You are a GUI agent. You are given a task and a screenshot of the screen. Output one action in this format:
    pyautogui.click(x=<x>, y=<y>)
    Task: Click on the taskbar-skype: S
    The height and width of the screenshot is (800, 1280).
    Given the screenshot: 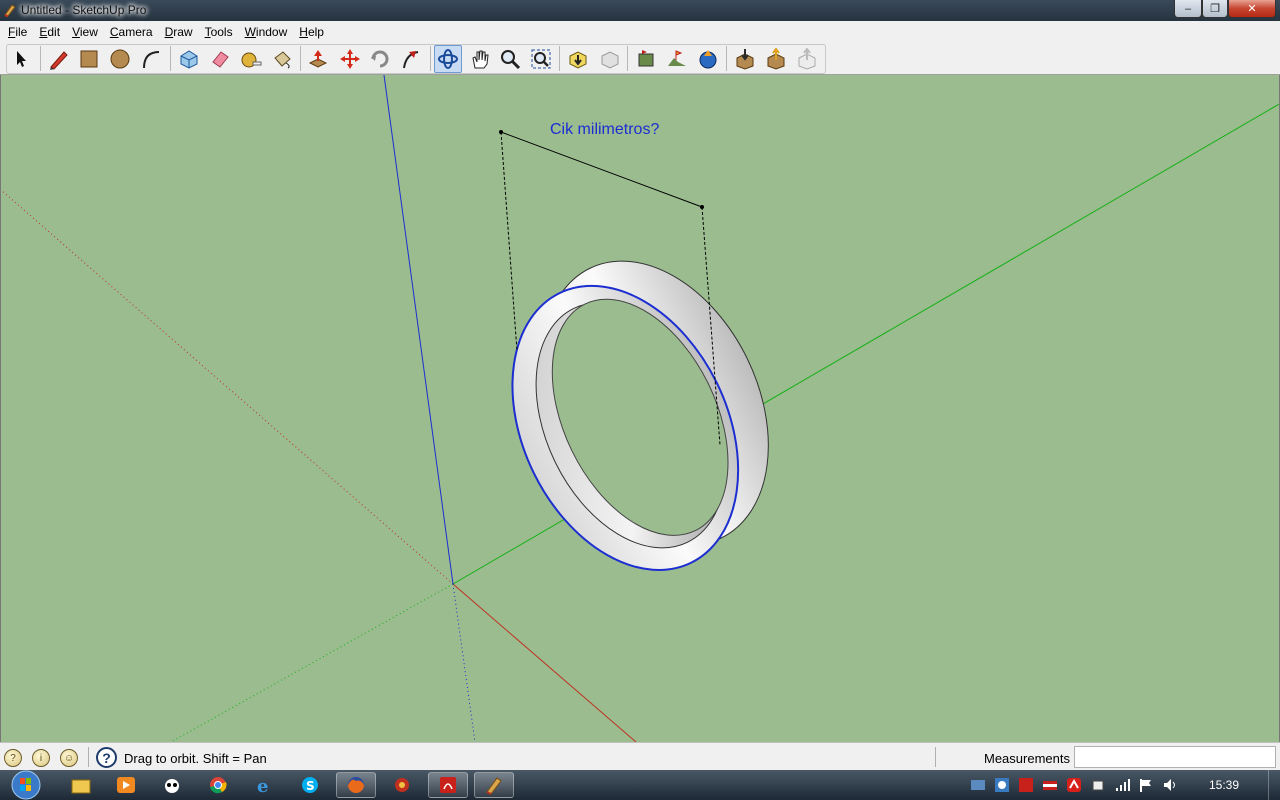 What is the action you would take?
    pyautogui.click(x=310, y=785)
    